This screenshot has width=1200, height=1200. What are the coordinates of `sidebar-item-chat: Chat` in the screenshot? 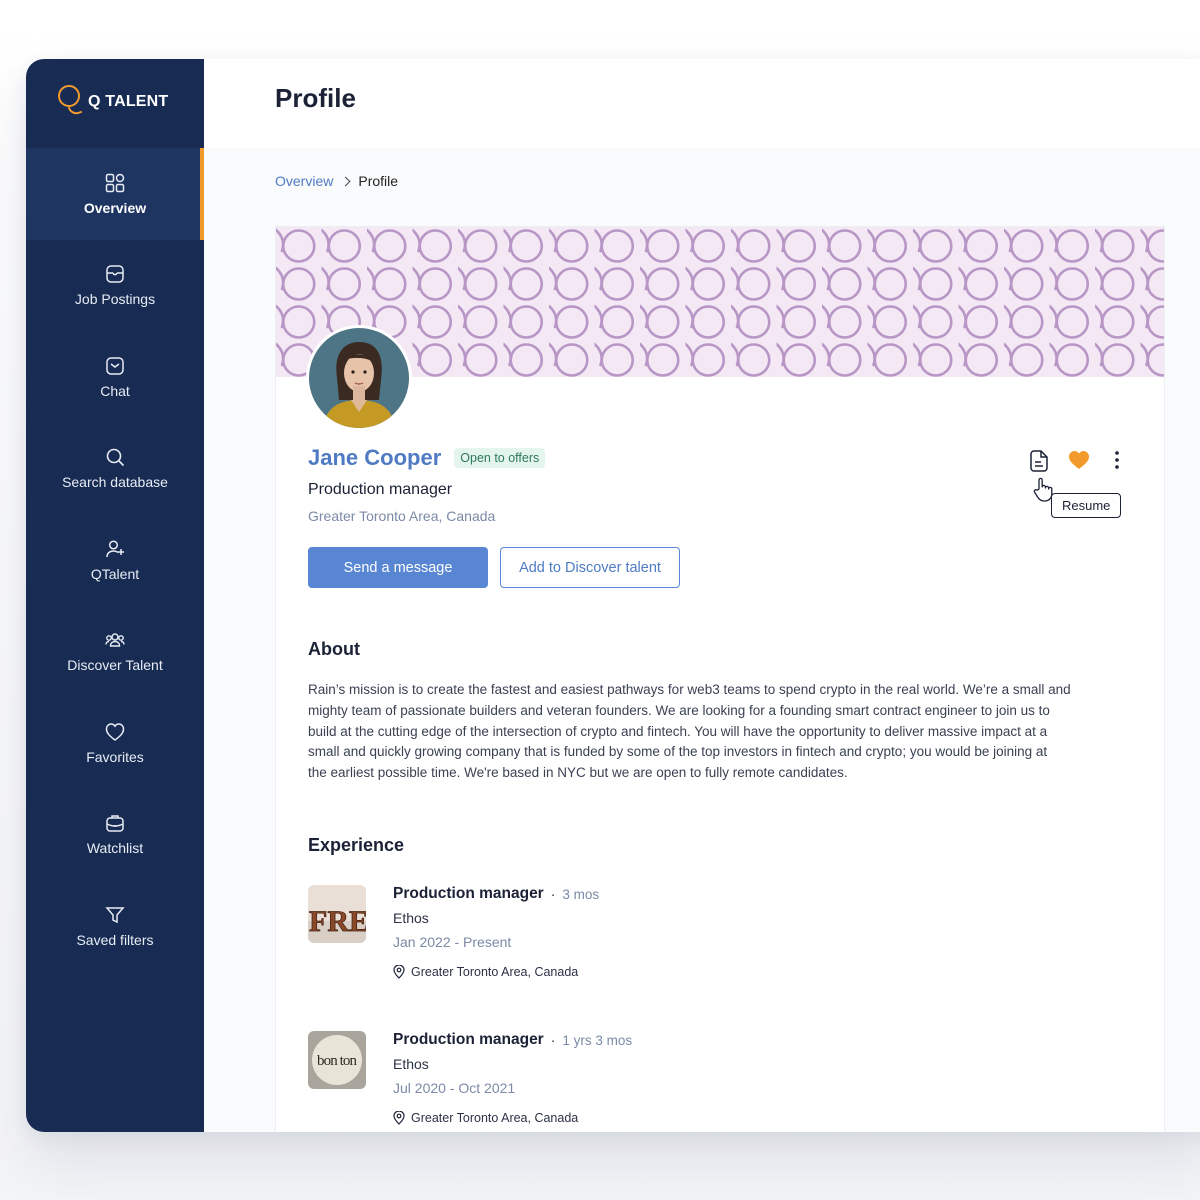 It's located at (115, 377).